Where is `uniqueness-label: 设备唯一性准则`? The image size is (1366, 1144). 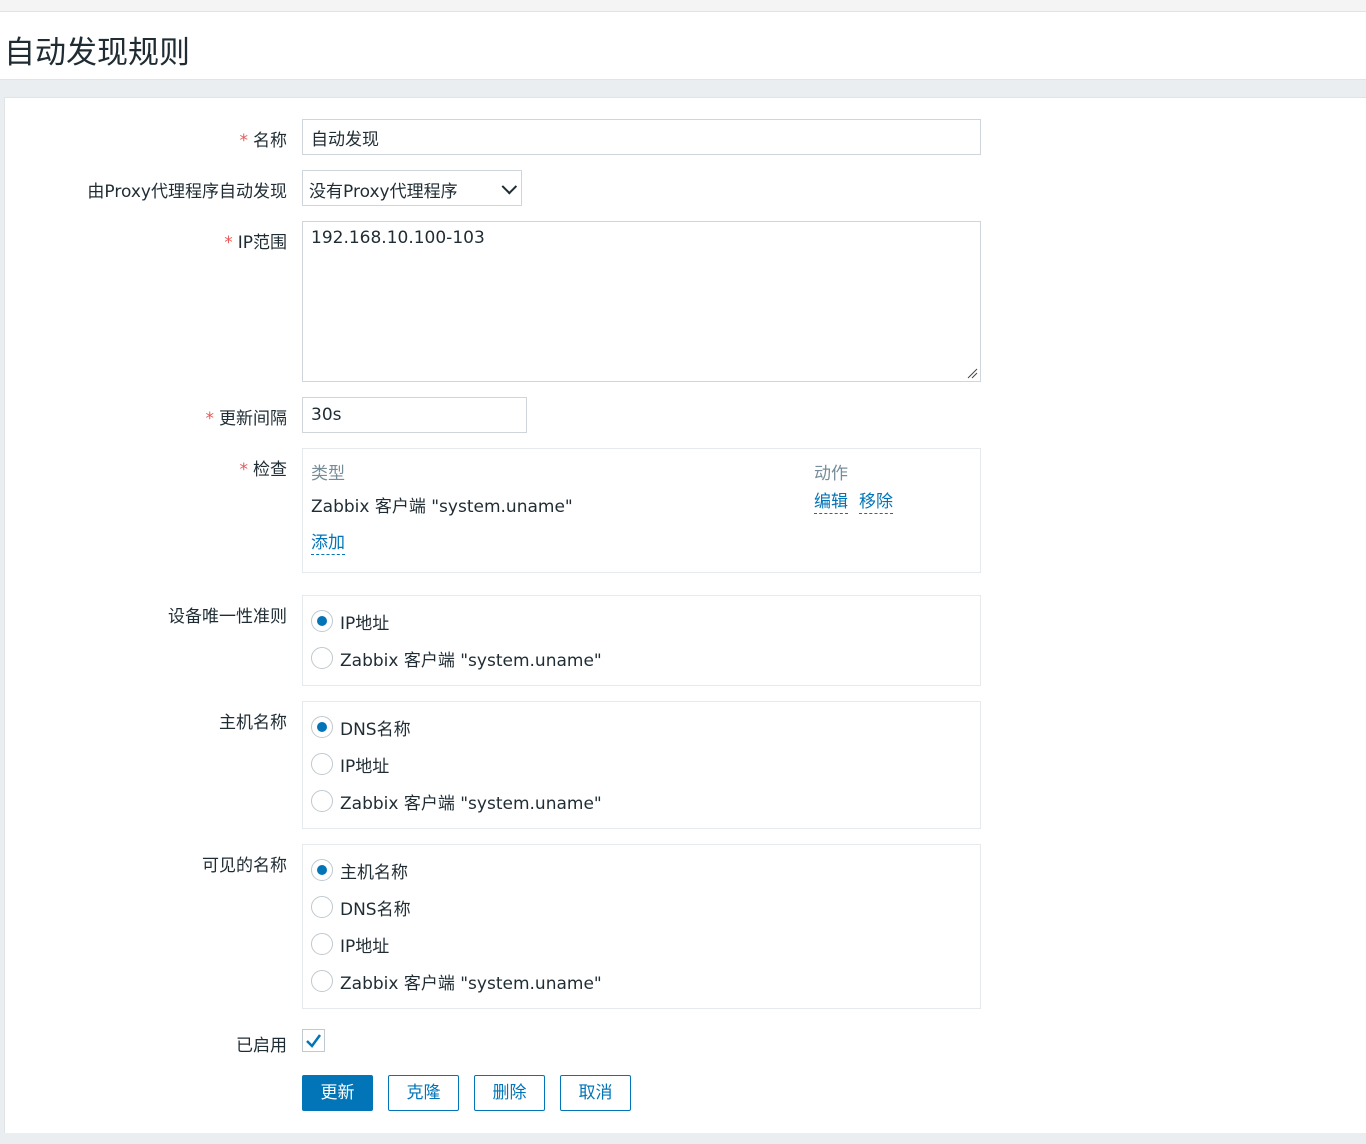
uniqueness-label: 设备唯一性准则 is located at coordinates (227, 617).